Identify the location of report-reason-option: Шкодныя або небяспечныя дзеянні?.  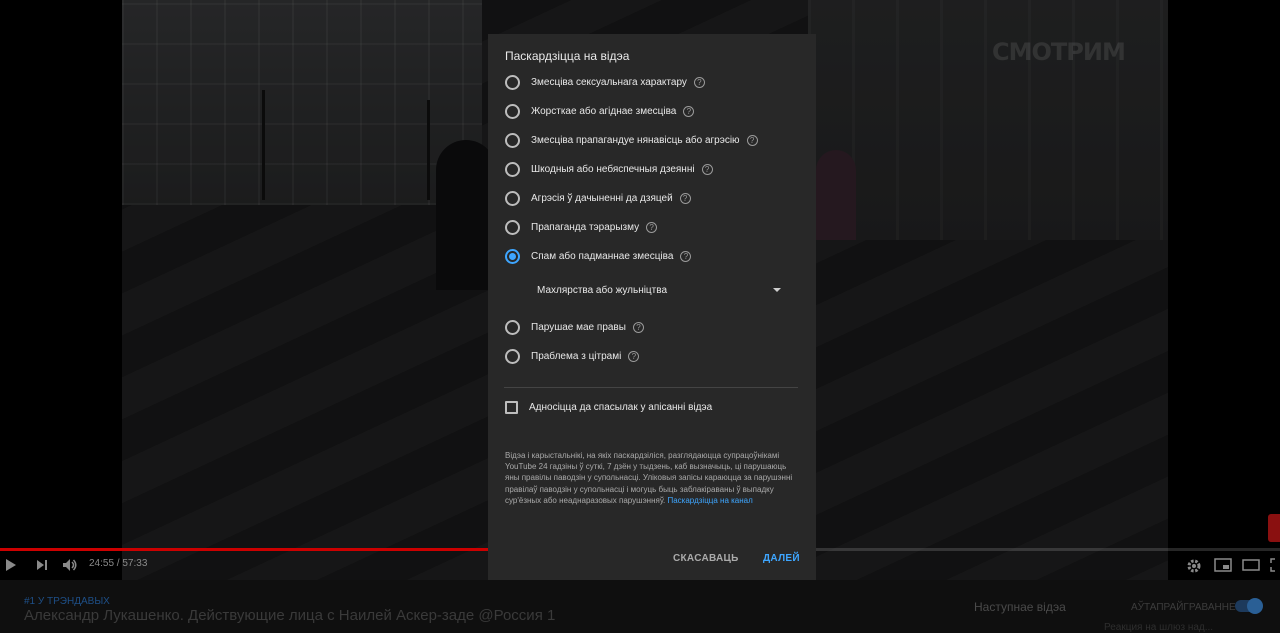
(609, 169).